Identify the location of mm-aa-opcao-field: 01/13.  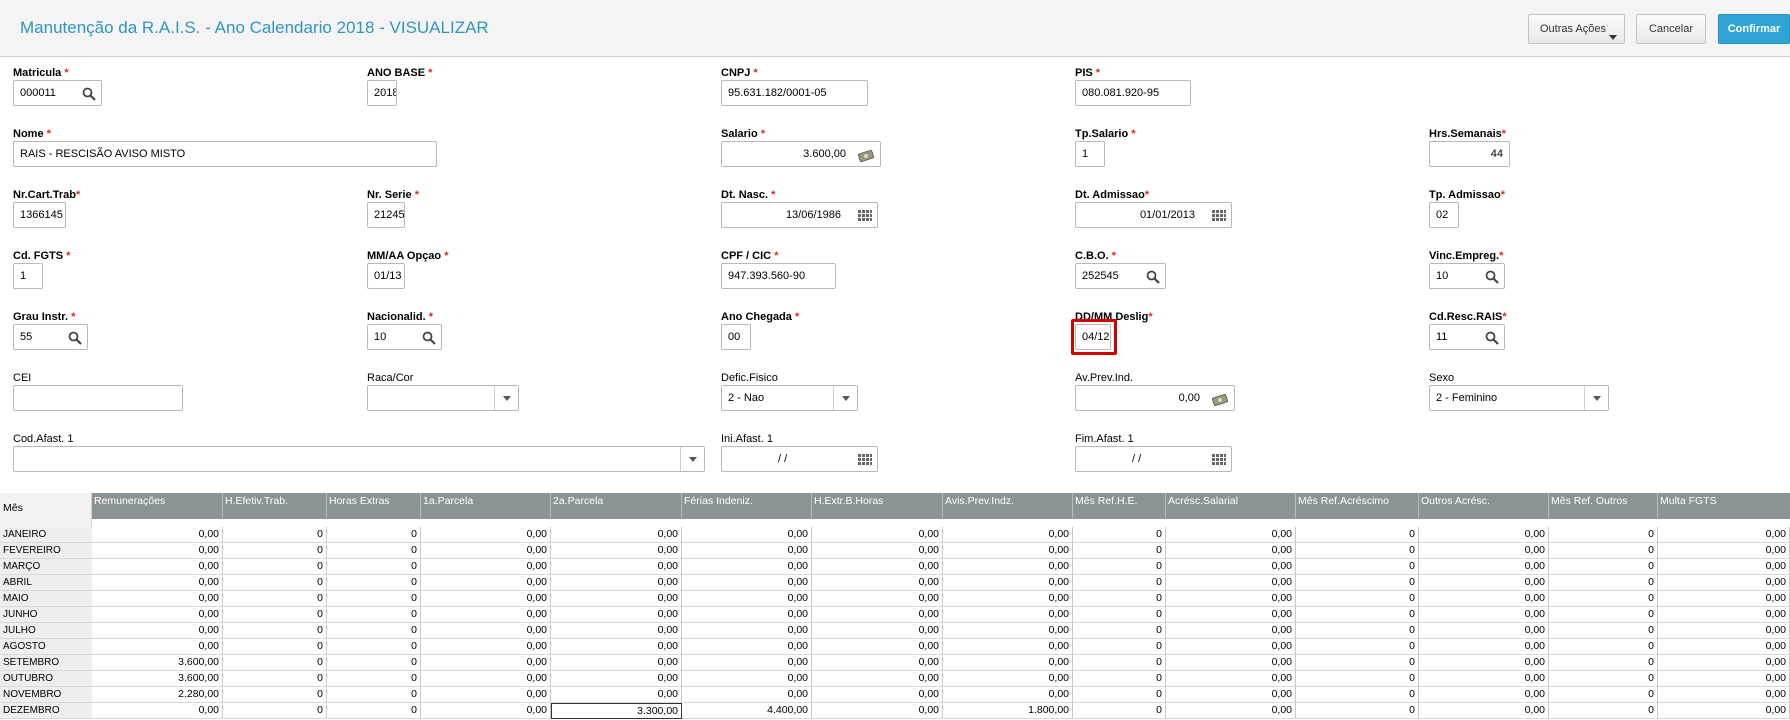
(386, 276).